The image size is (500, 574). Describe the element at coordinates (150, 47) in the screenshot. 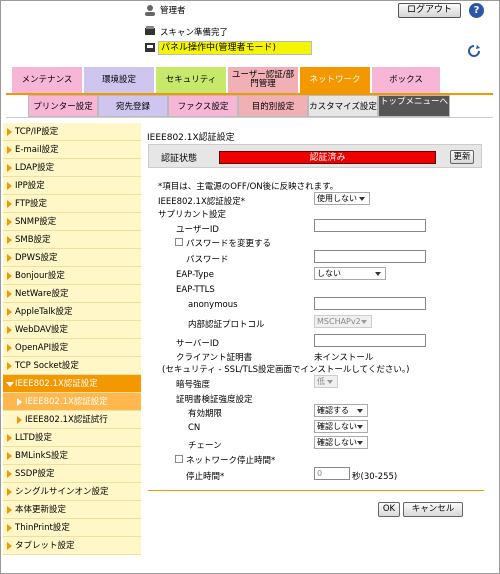

I see `panel-icon` at that location.